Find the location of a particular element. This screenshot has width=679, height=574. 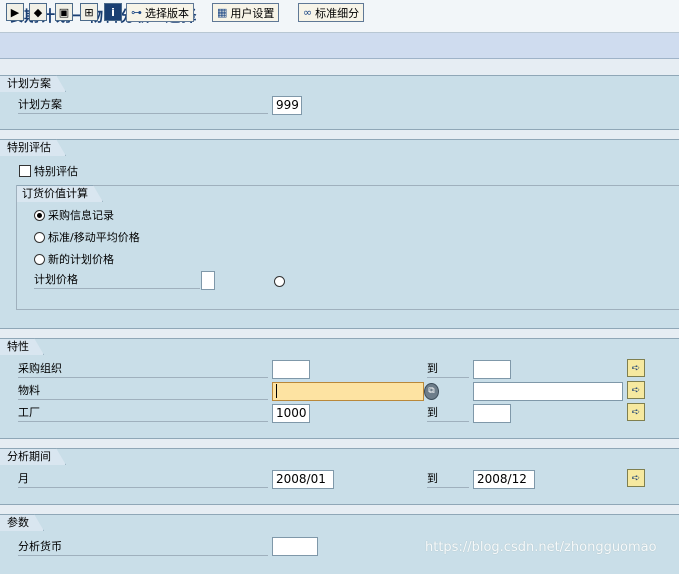

purchasing-org-multiple-selection-button: ➪ is located at coordinates (636, 368).